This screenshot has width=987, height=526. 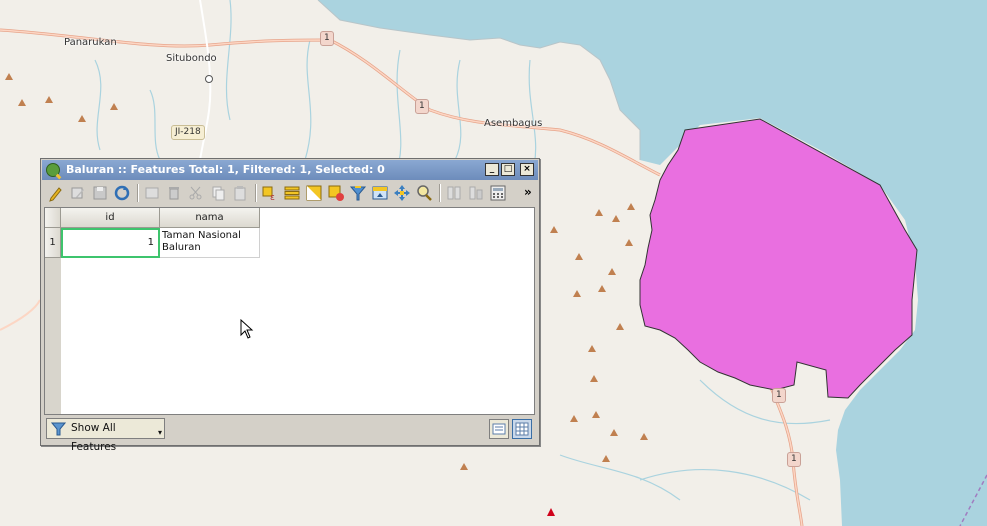 I want to click on minimize-button: _, so click(x=492, y=169).